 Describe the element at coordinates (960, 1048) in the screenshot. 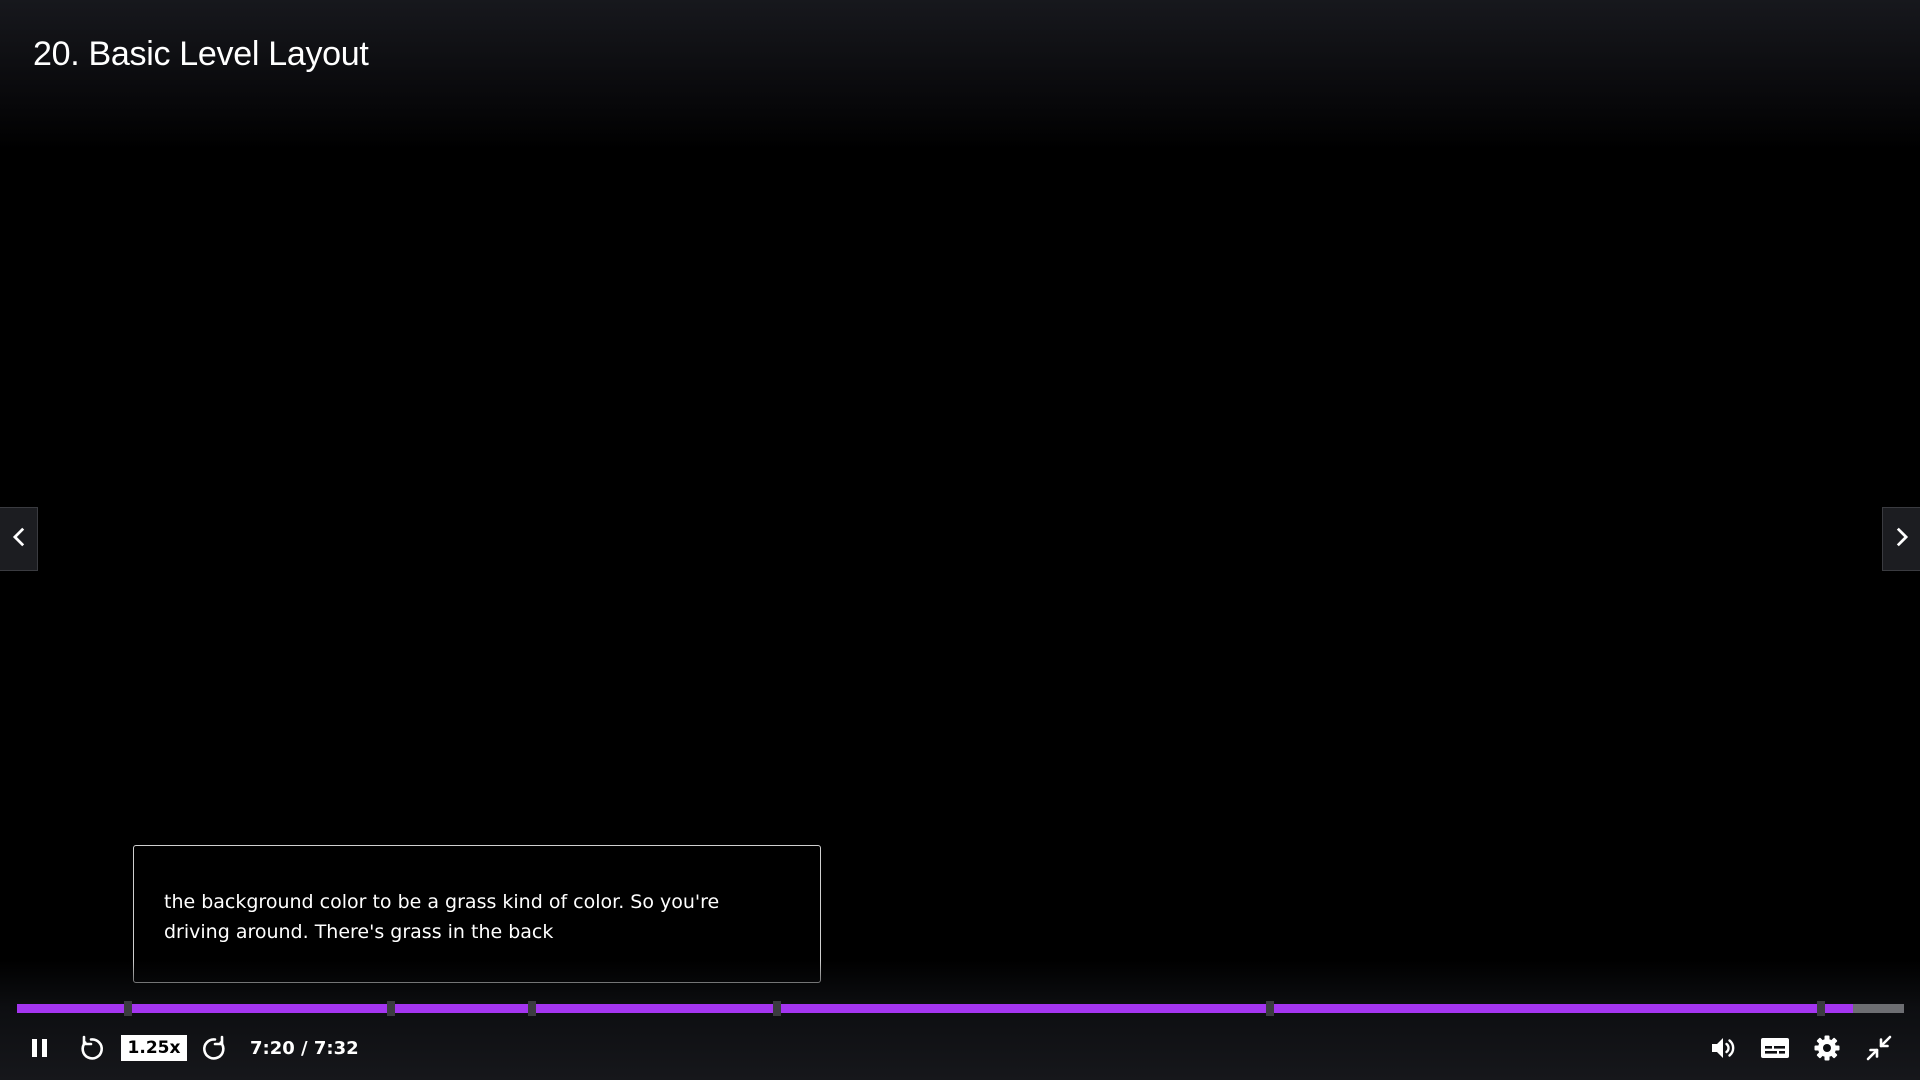

I see `control-bar: 1.25x 7:20 / 7:32` at that location.